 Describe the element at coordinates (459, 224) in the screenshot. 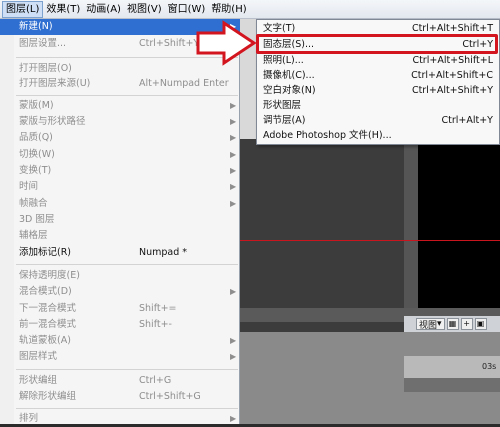

I see `composition-viewer` at that location.